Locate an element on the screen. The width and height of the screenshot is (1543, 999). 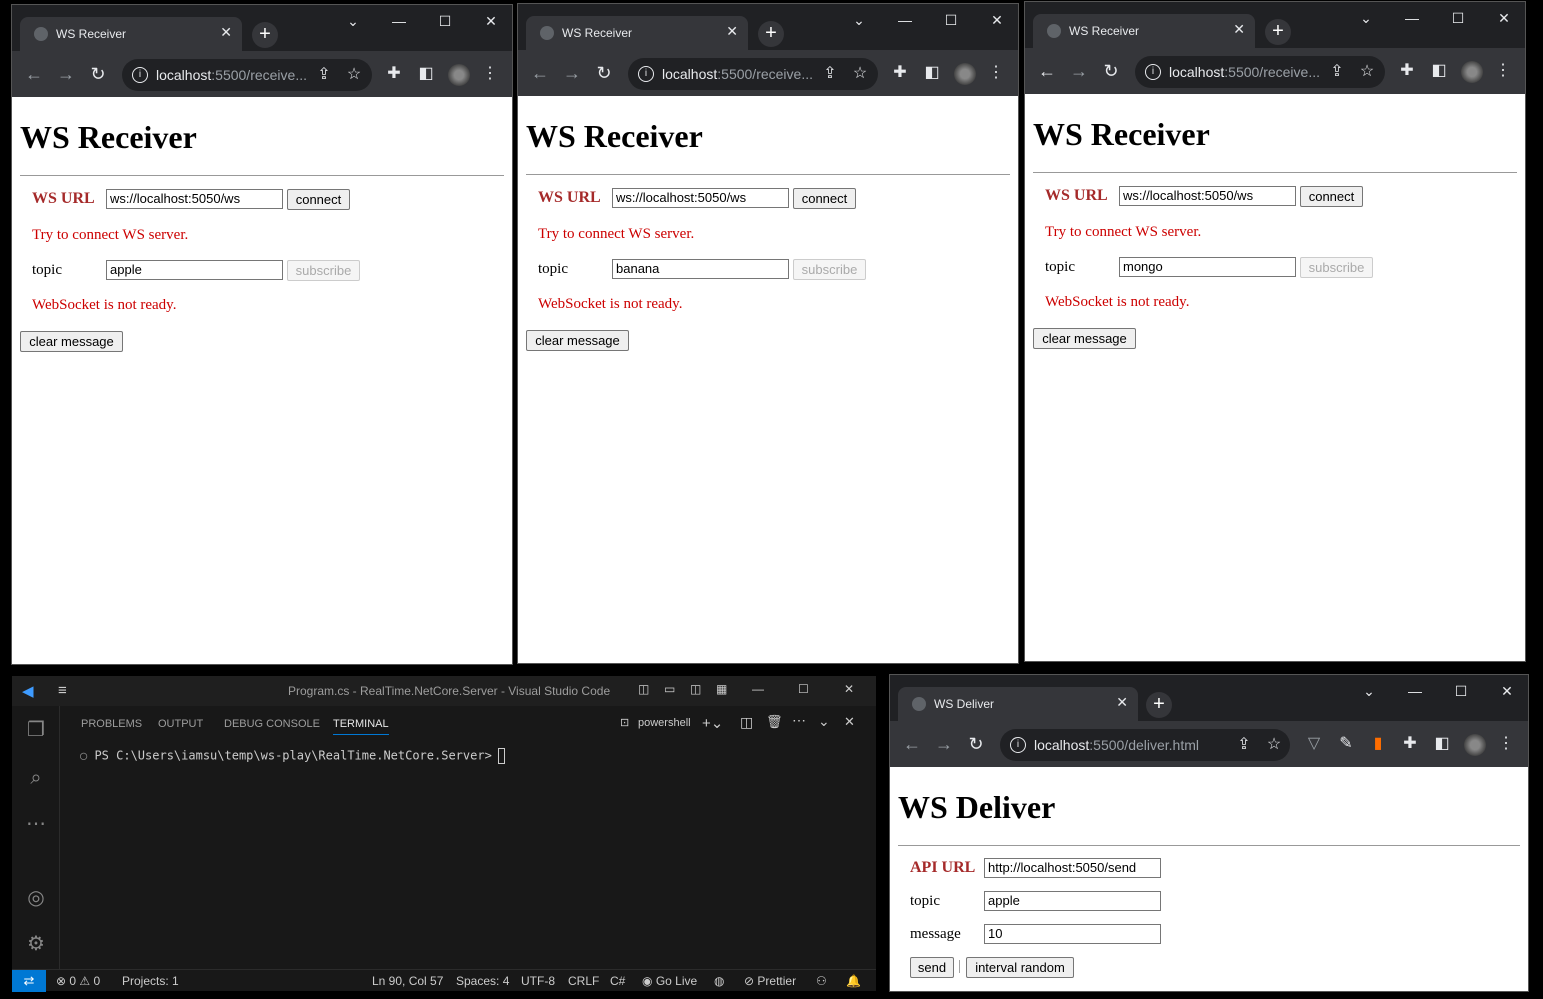
browser-tab: WS Deliver ✕ is located at coordinates (1018, 704).